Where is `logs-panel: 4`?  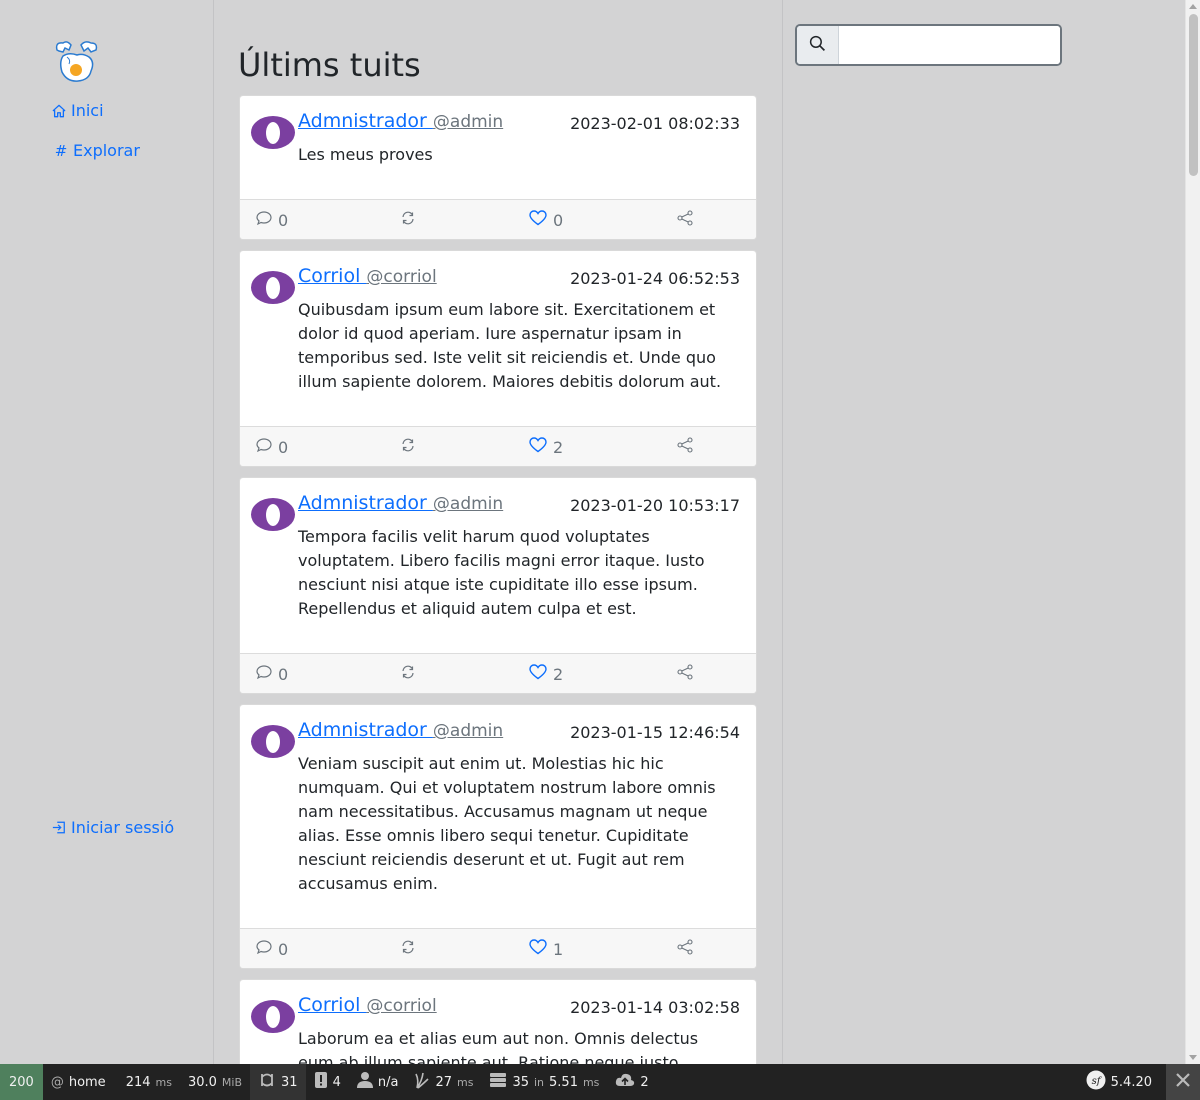
logs-panel: 4 is located at coordinates (327, 1082).